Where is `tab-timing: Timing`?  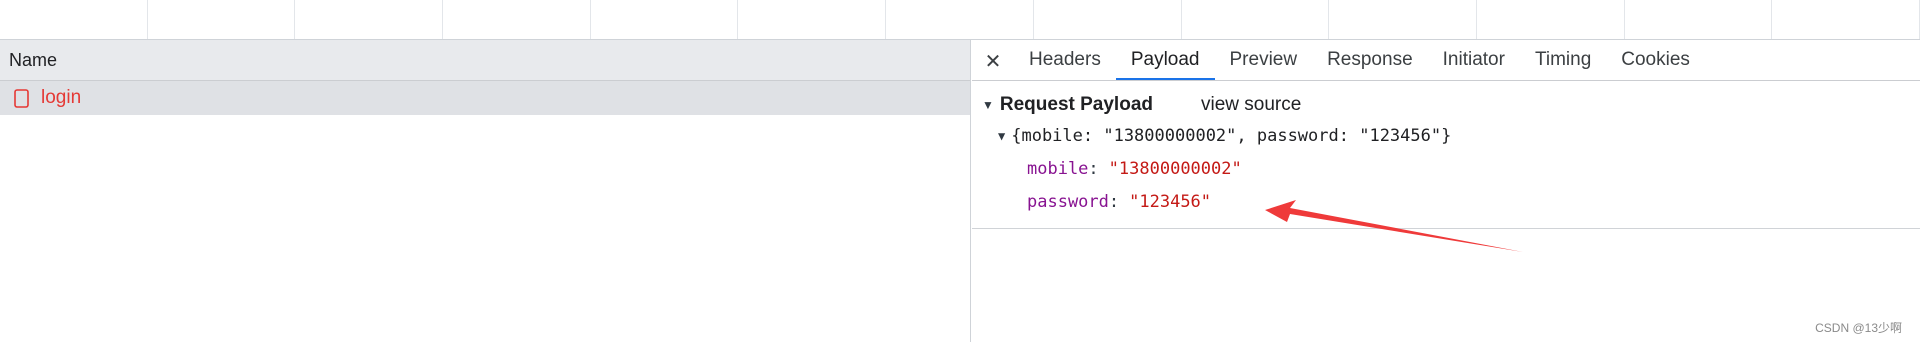 tab-timing: Timing is located at coordinates (1563, 61).